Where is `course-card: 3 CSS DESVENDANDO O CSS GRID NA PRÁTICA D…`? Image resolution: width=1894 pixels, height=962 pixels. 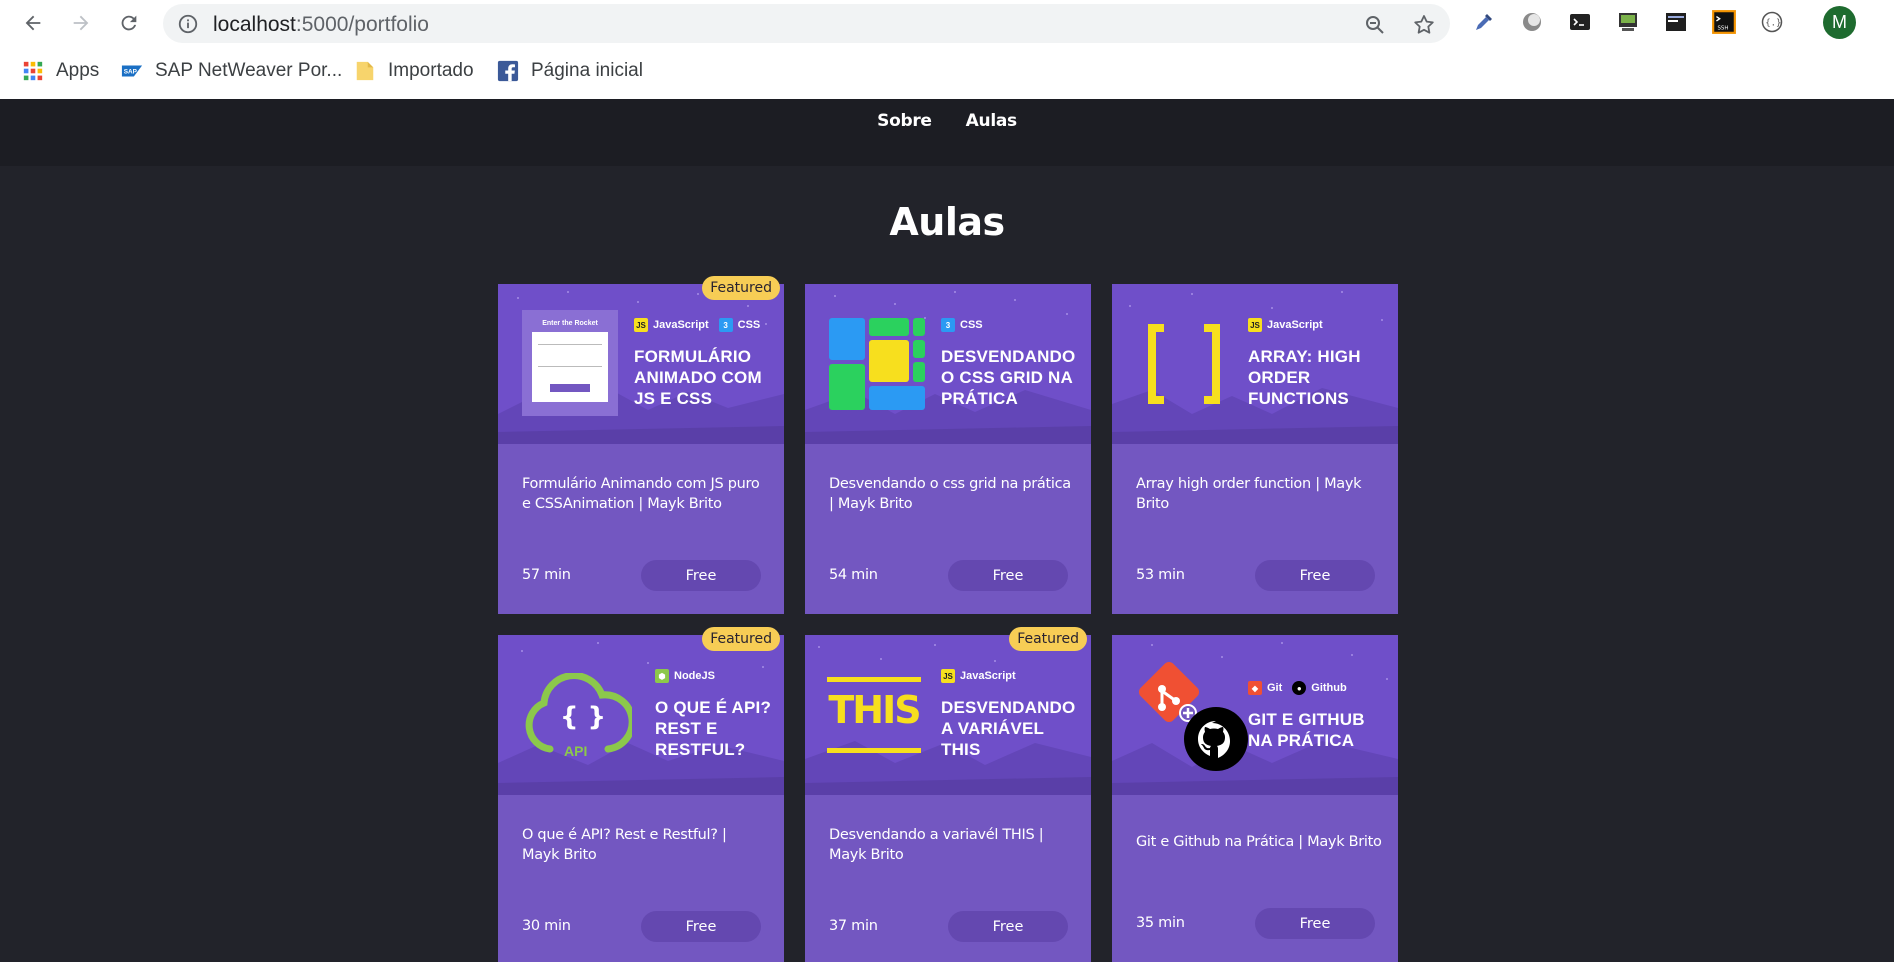 course-card: 3 CSS DESVENDANDO O CSS GRID NA PRÁTICA D… is located at coordinates (948, 449).